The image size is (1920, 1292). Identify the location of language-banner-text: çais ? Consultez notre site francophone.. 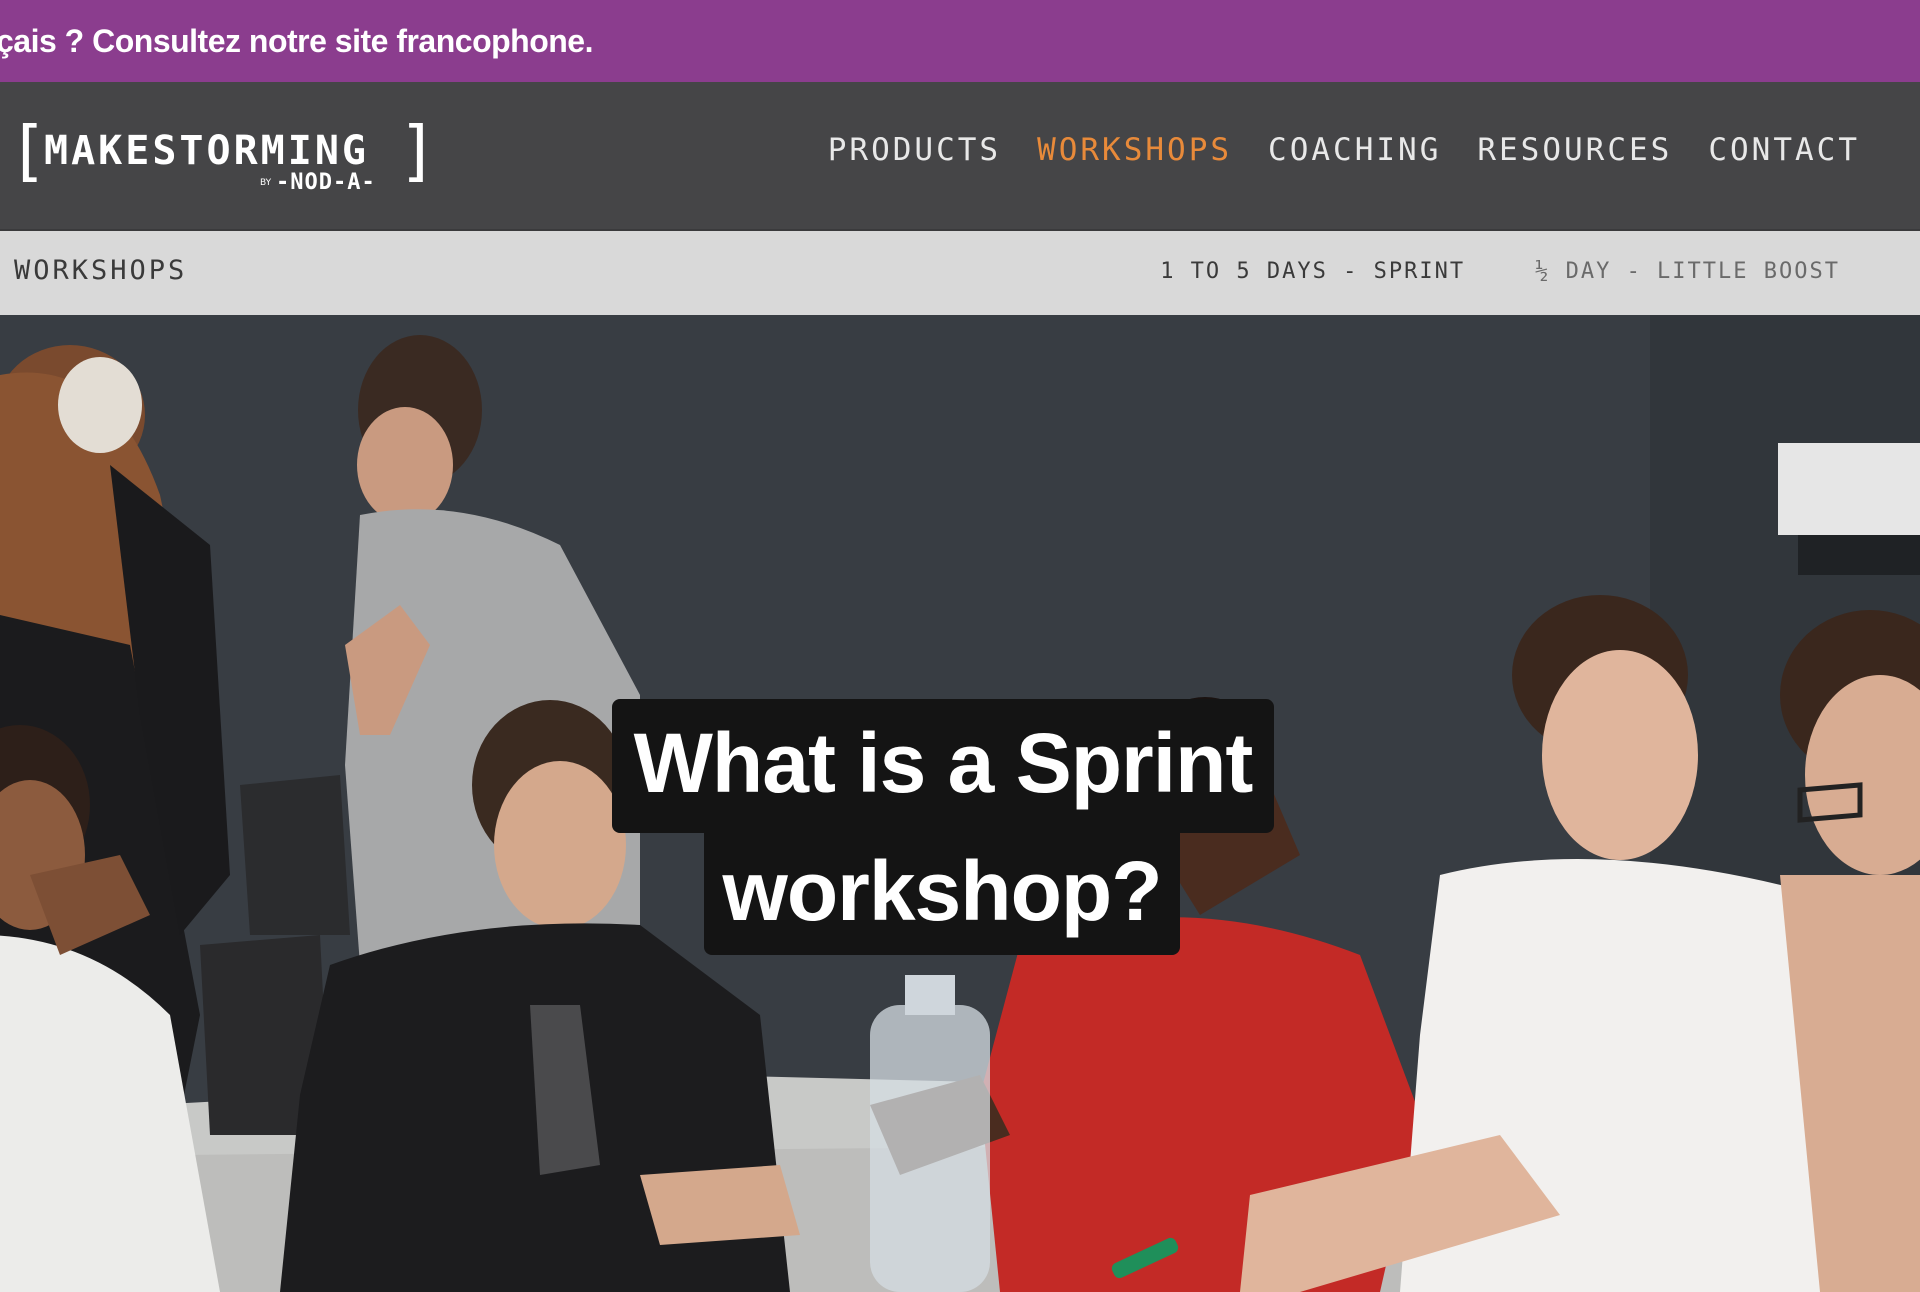
(296, 41).